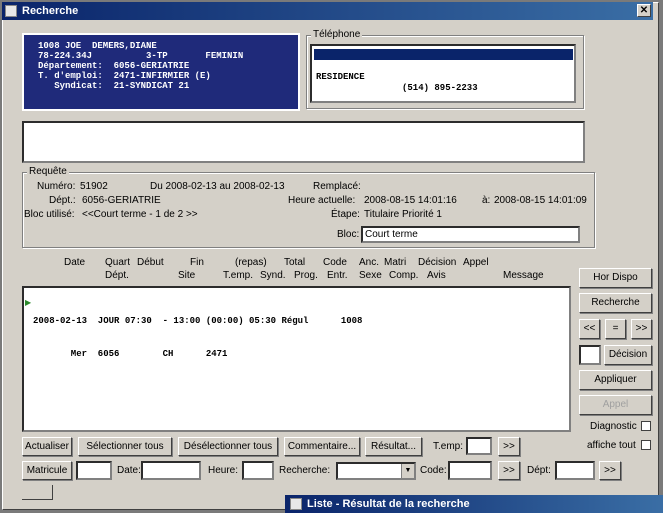  What do you see at coordinates (644, 10) in the screenshot?
I see `close-button: ✕` at bounding box center [644, 10].